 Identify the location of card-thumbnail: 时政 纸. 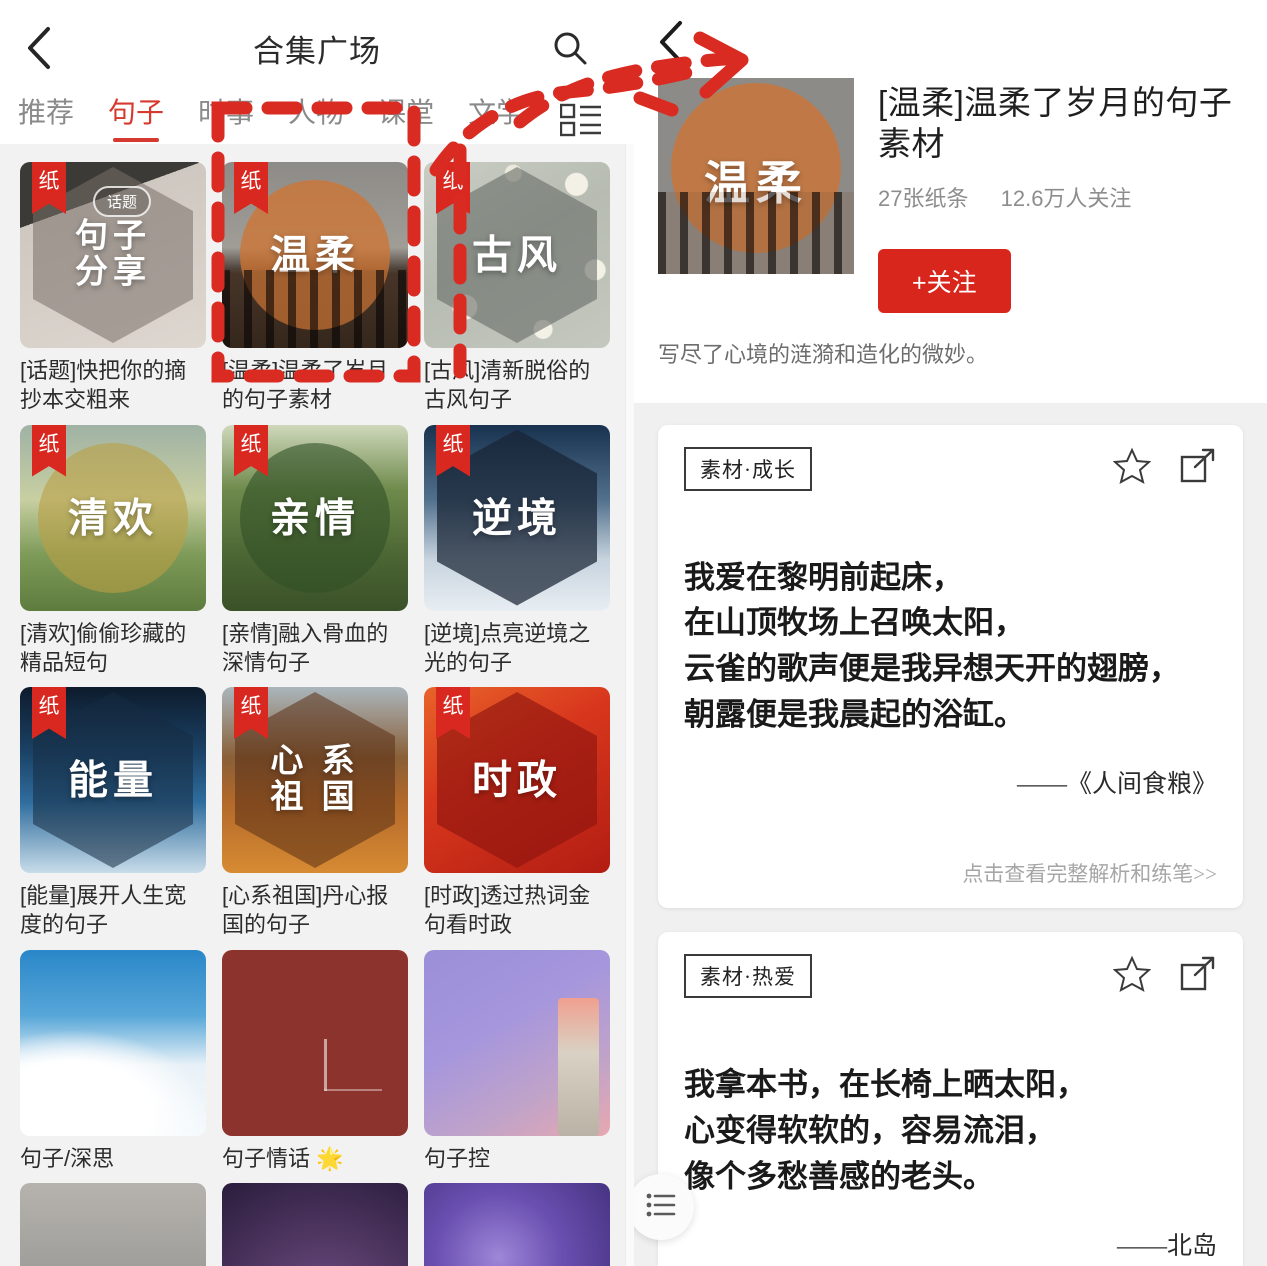
(517, 780).